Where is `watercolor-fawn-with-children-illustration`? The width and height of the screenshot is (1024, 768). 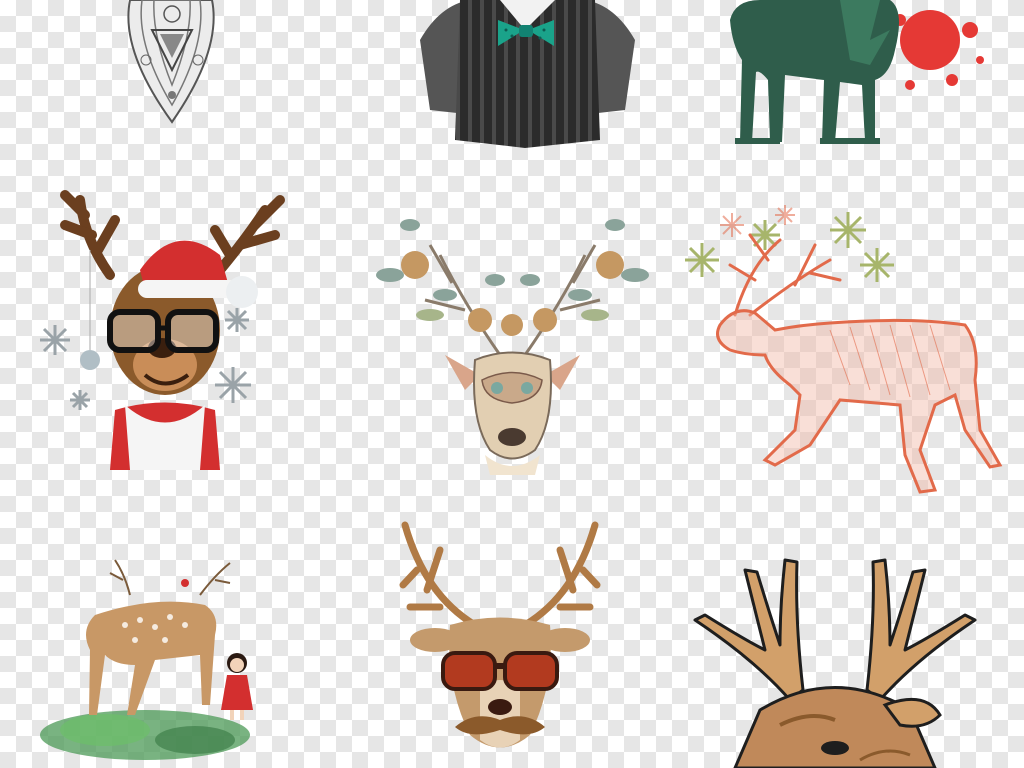 watercolor-fawn-with-children-illustration is located at coordinates (145, 660).